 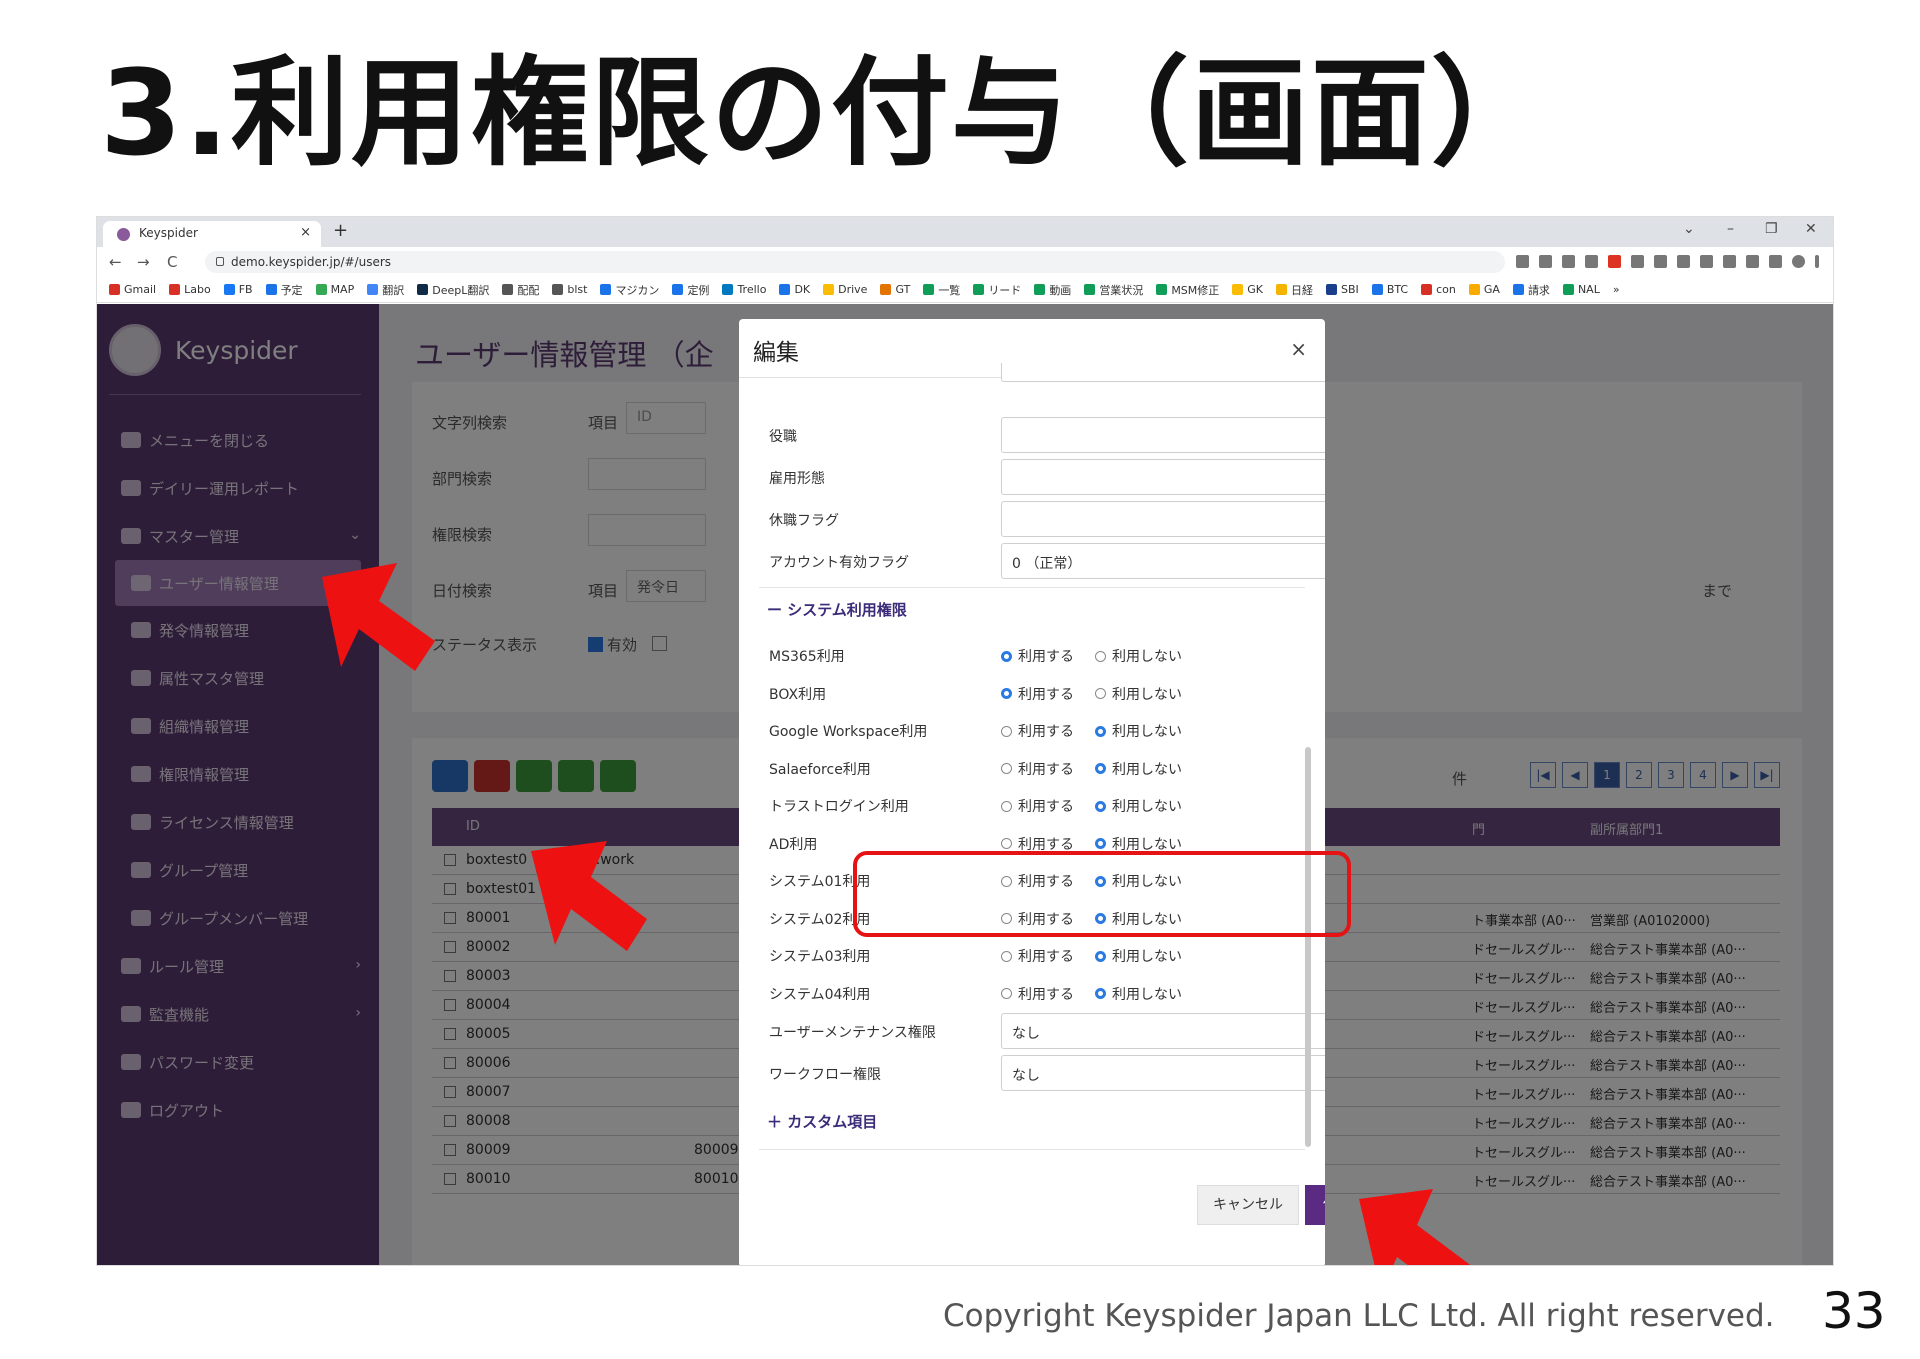 What do you see at coordinates (453, 290) in the screenshot?
I see `bookmark-item: DeepL翻訳` at bounding box center [453, 290].